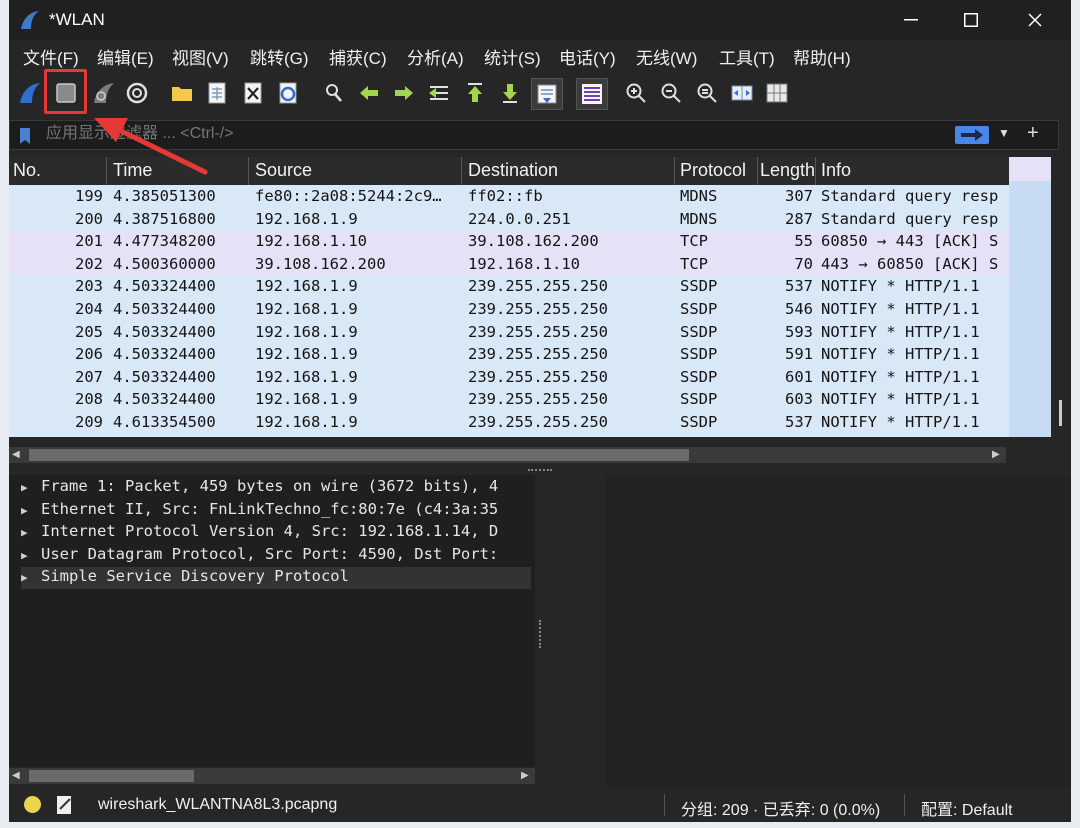 Image resolution: width=1080 pixels, height=828 pixels. I want to click on packet-cell-time: 4.613354500, so click(164, 422).